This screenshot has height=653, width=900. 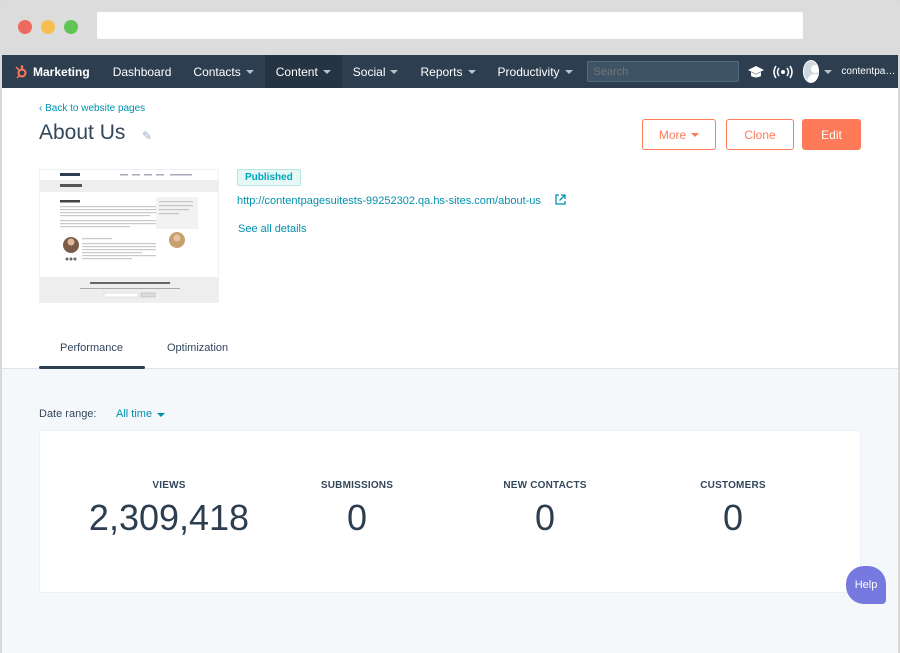 I want to click on back-chevron-icon: ‹, so click(x=41, y=108).